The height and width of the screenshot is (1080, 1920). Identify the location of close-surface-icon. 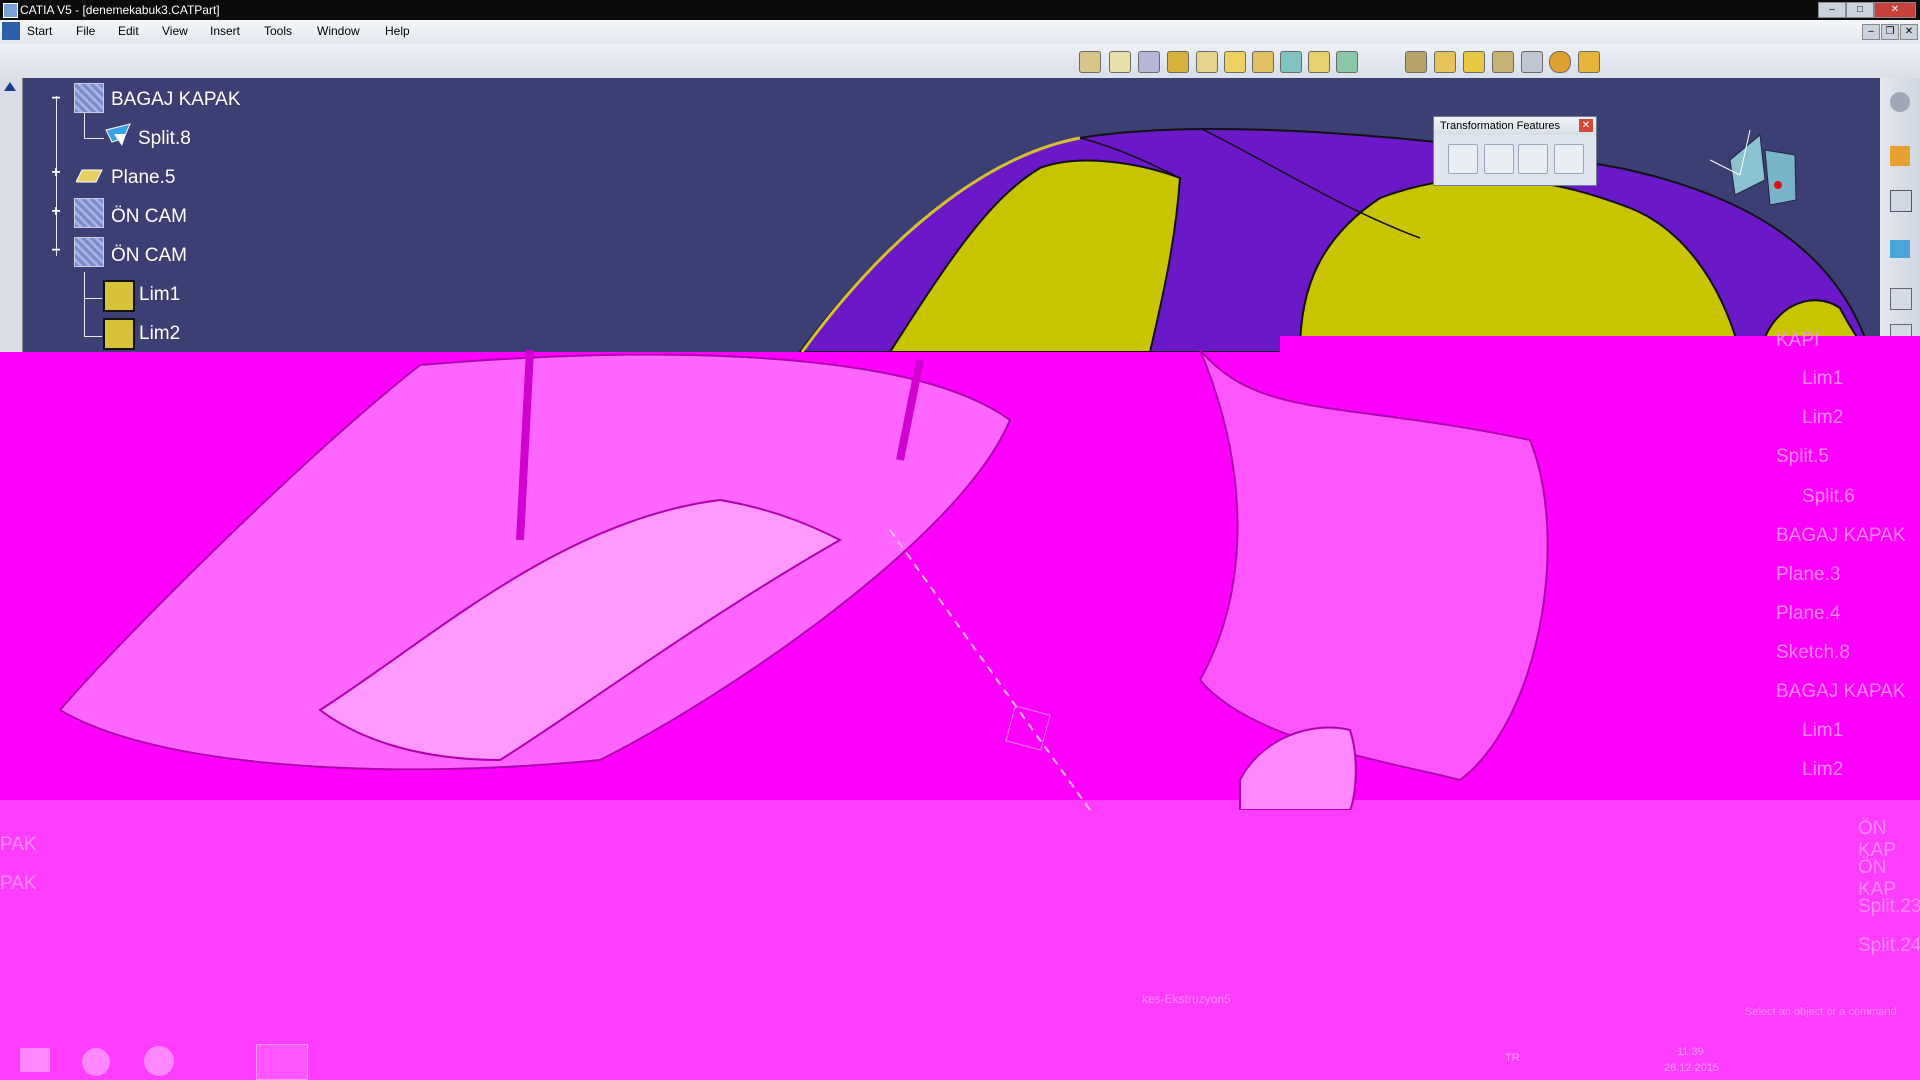
(1474, 62).